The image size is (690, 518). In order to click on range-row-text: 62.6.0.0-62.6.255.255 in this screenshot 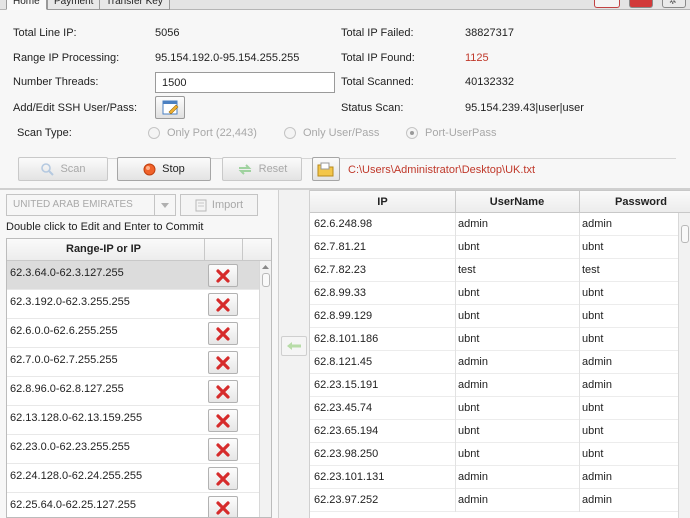, I will do `click(64, 331)`.